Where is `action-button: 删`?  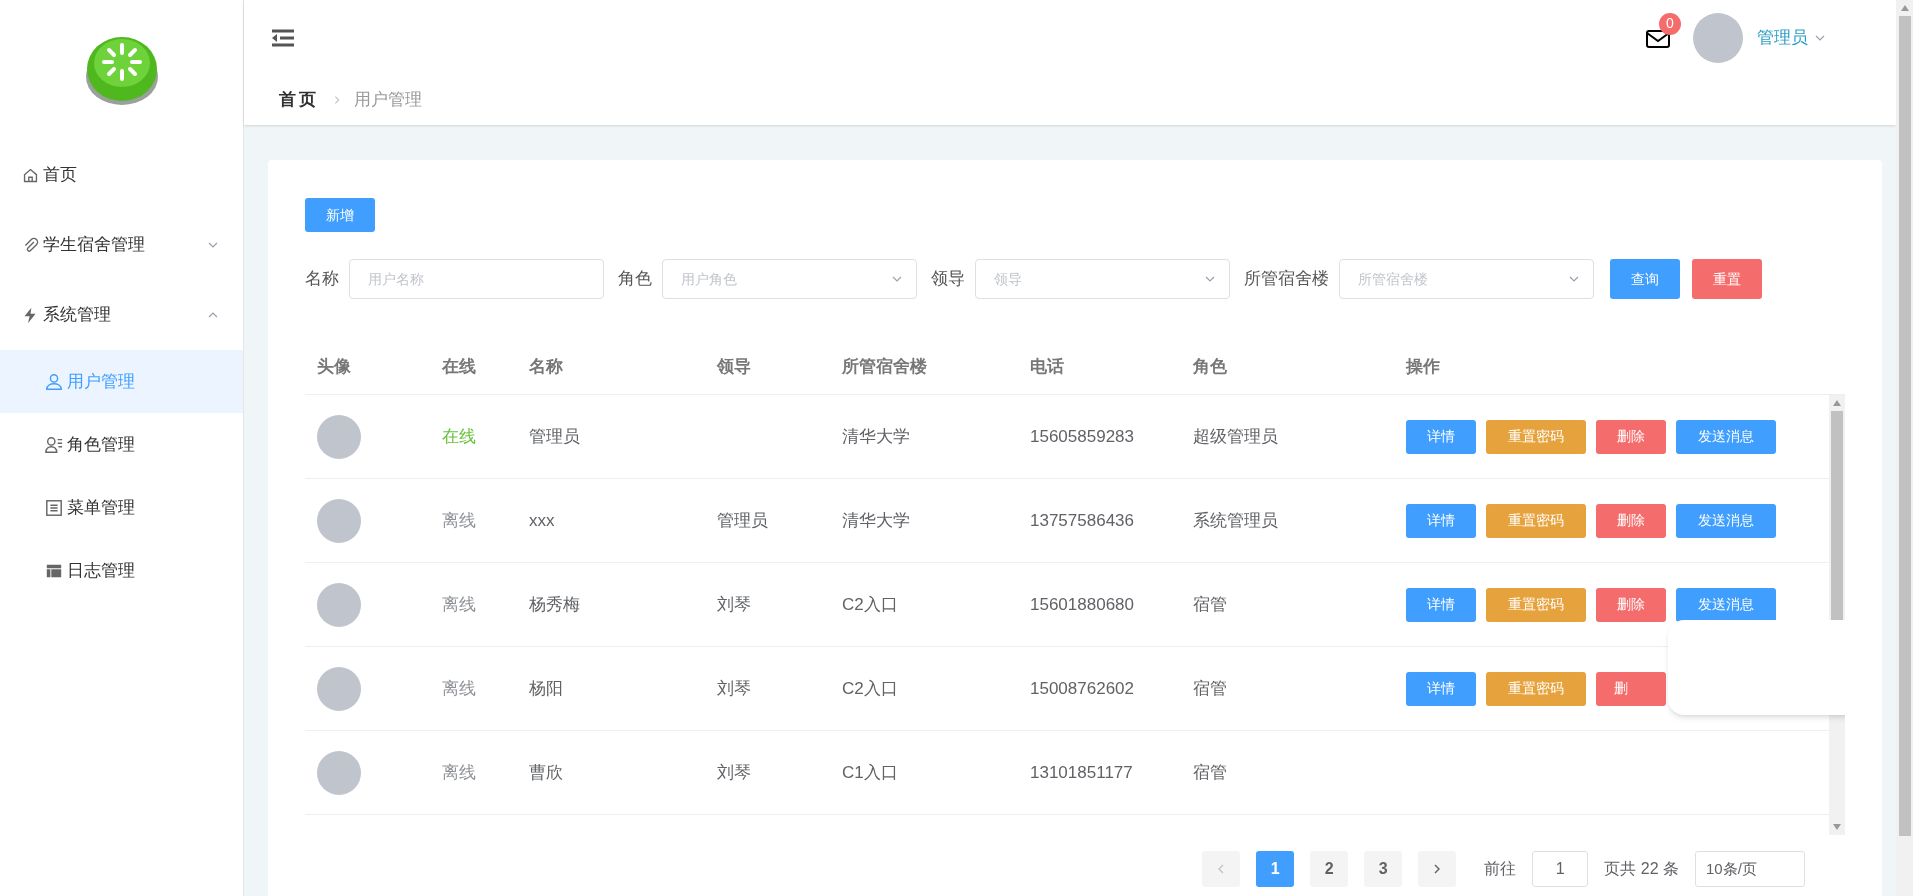
action-button: 删 is located at coordinates (1631, 688).